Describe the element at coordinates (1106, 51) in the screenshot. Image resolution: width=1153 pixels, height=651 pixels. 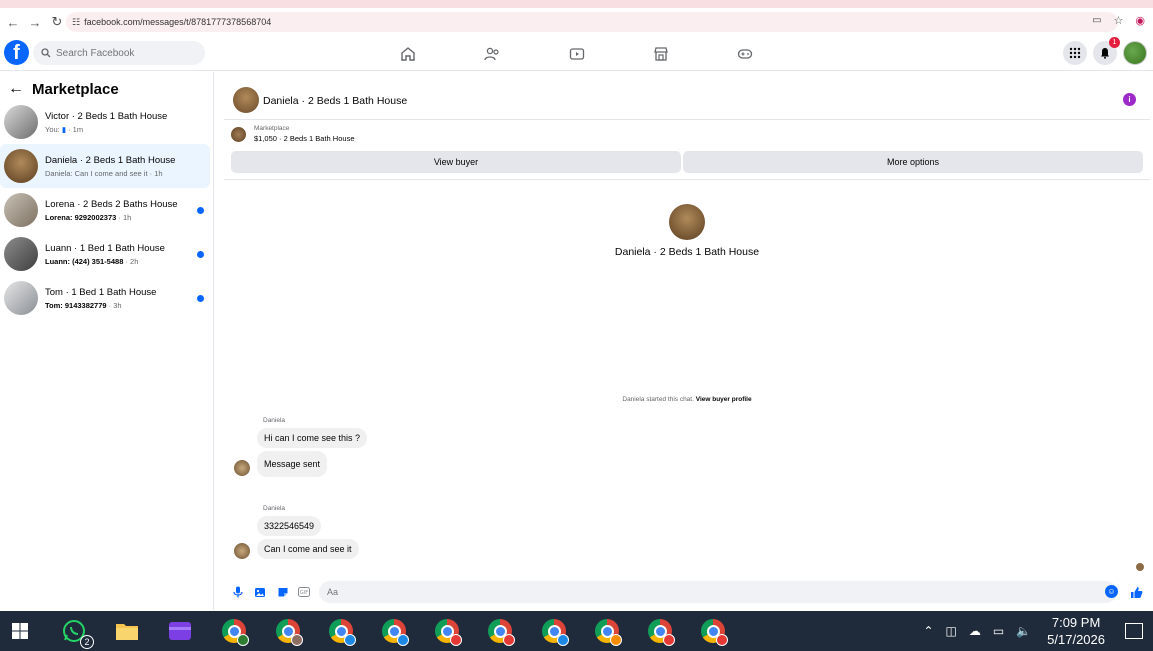
I see `notifications-bell-icon: 1` at that location.